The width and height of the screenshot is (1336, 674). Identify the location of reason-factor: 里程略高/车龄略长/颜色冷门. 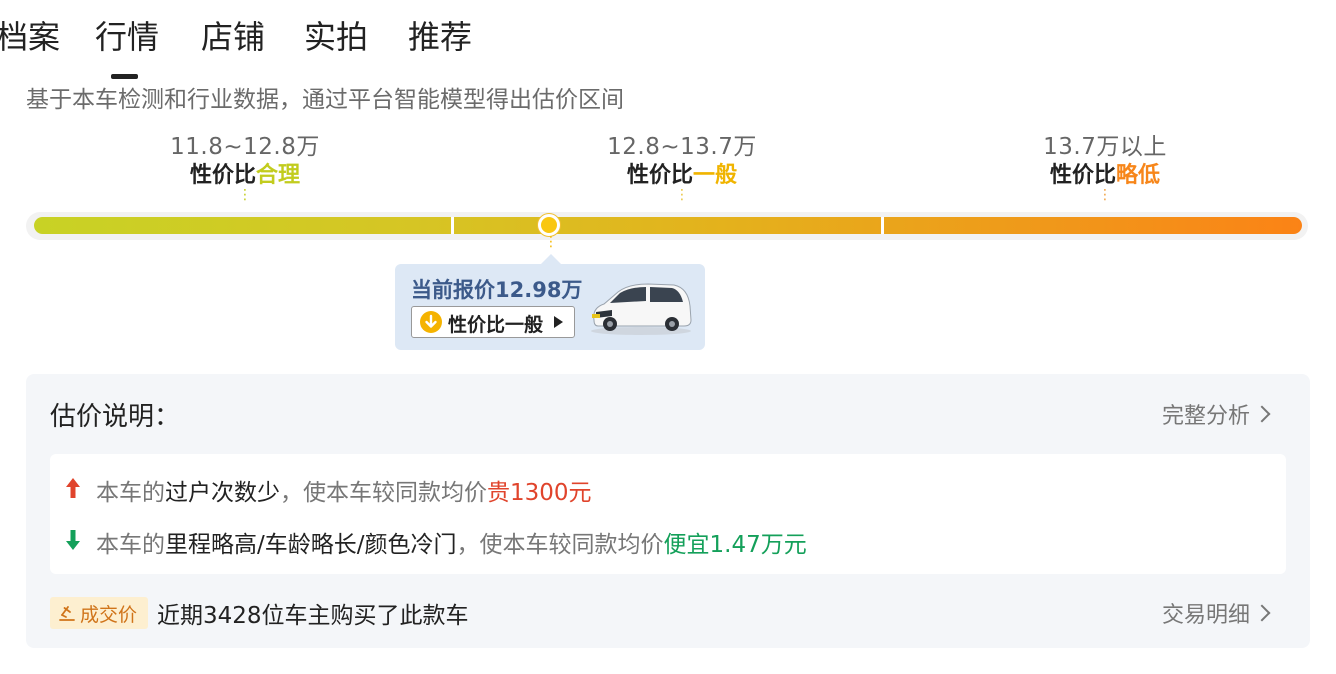
(311, 545).